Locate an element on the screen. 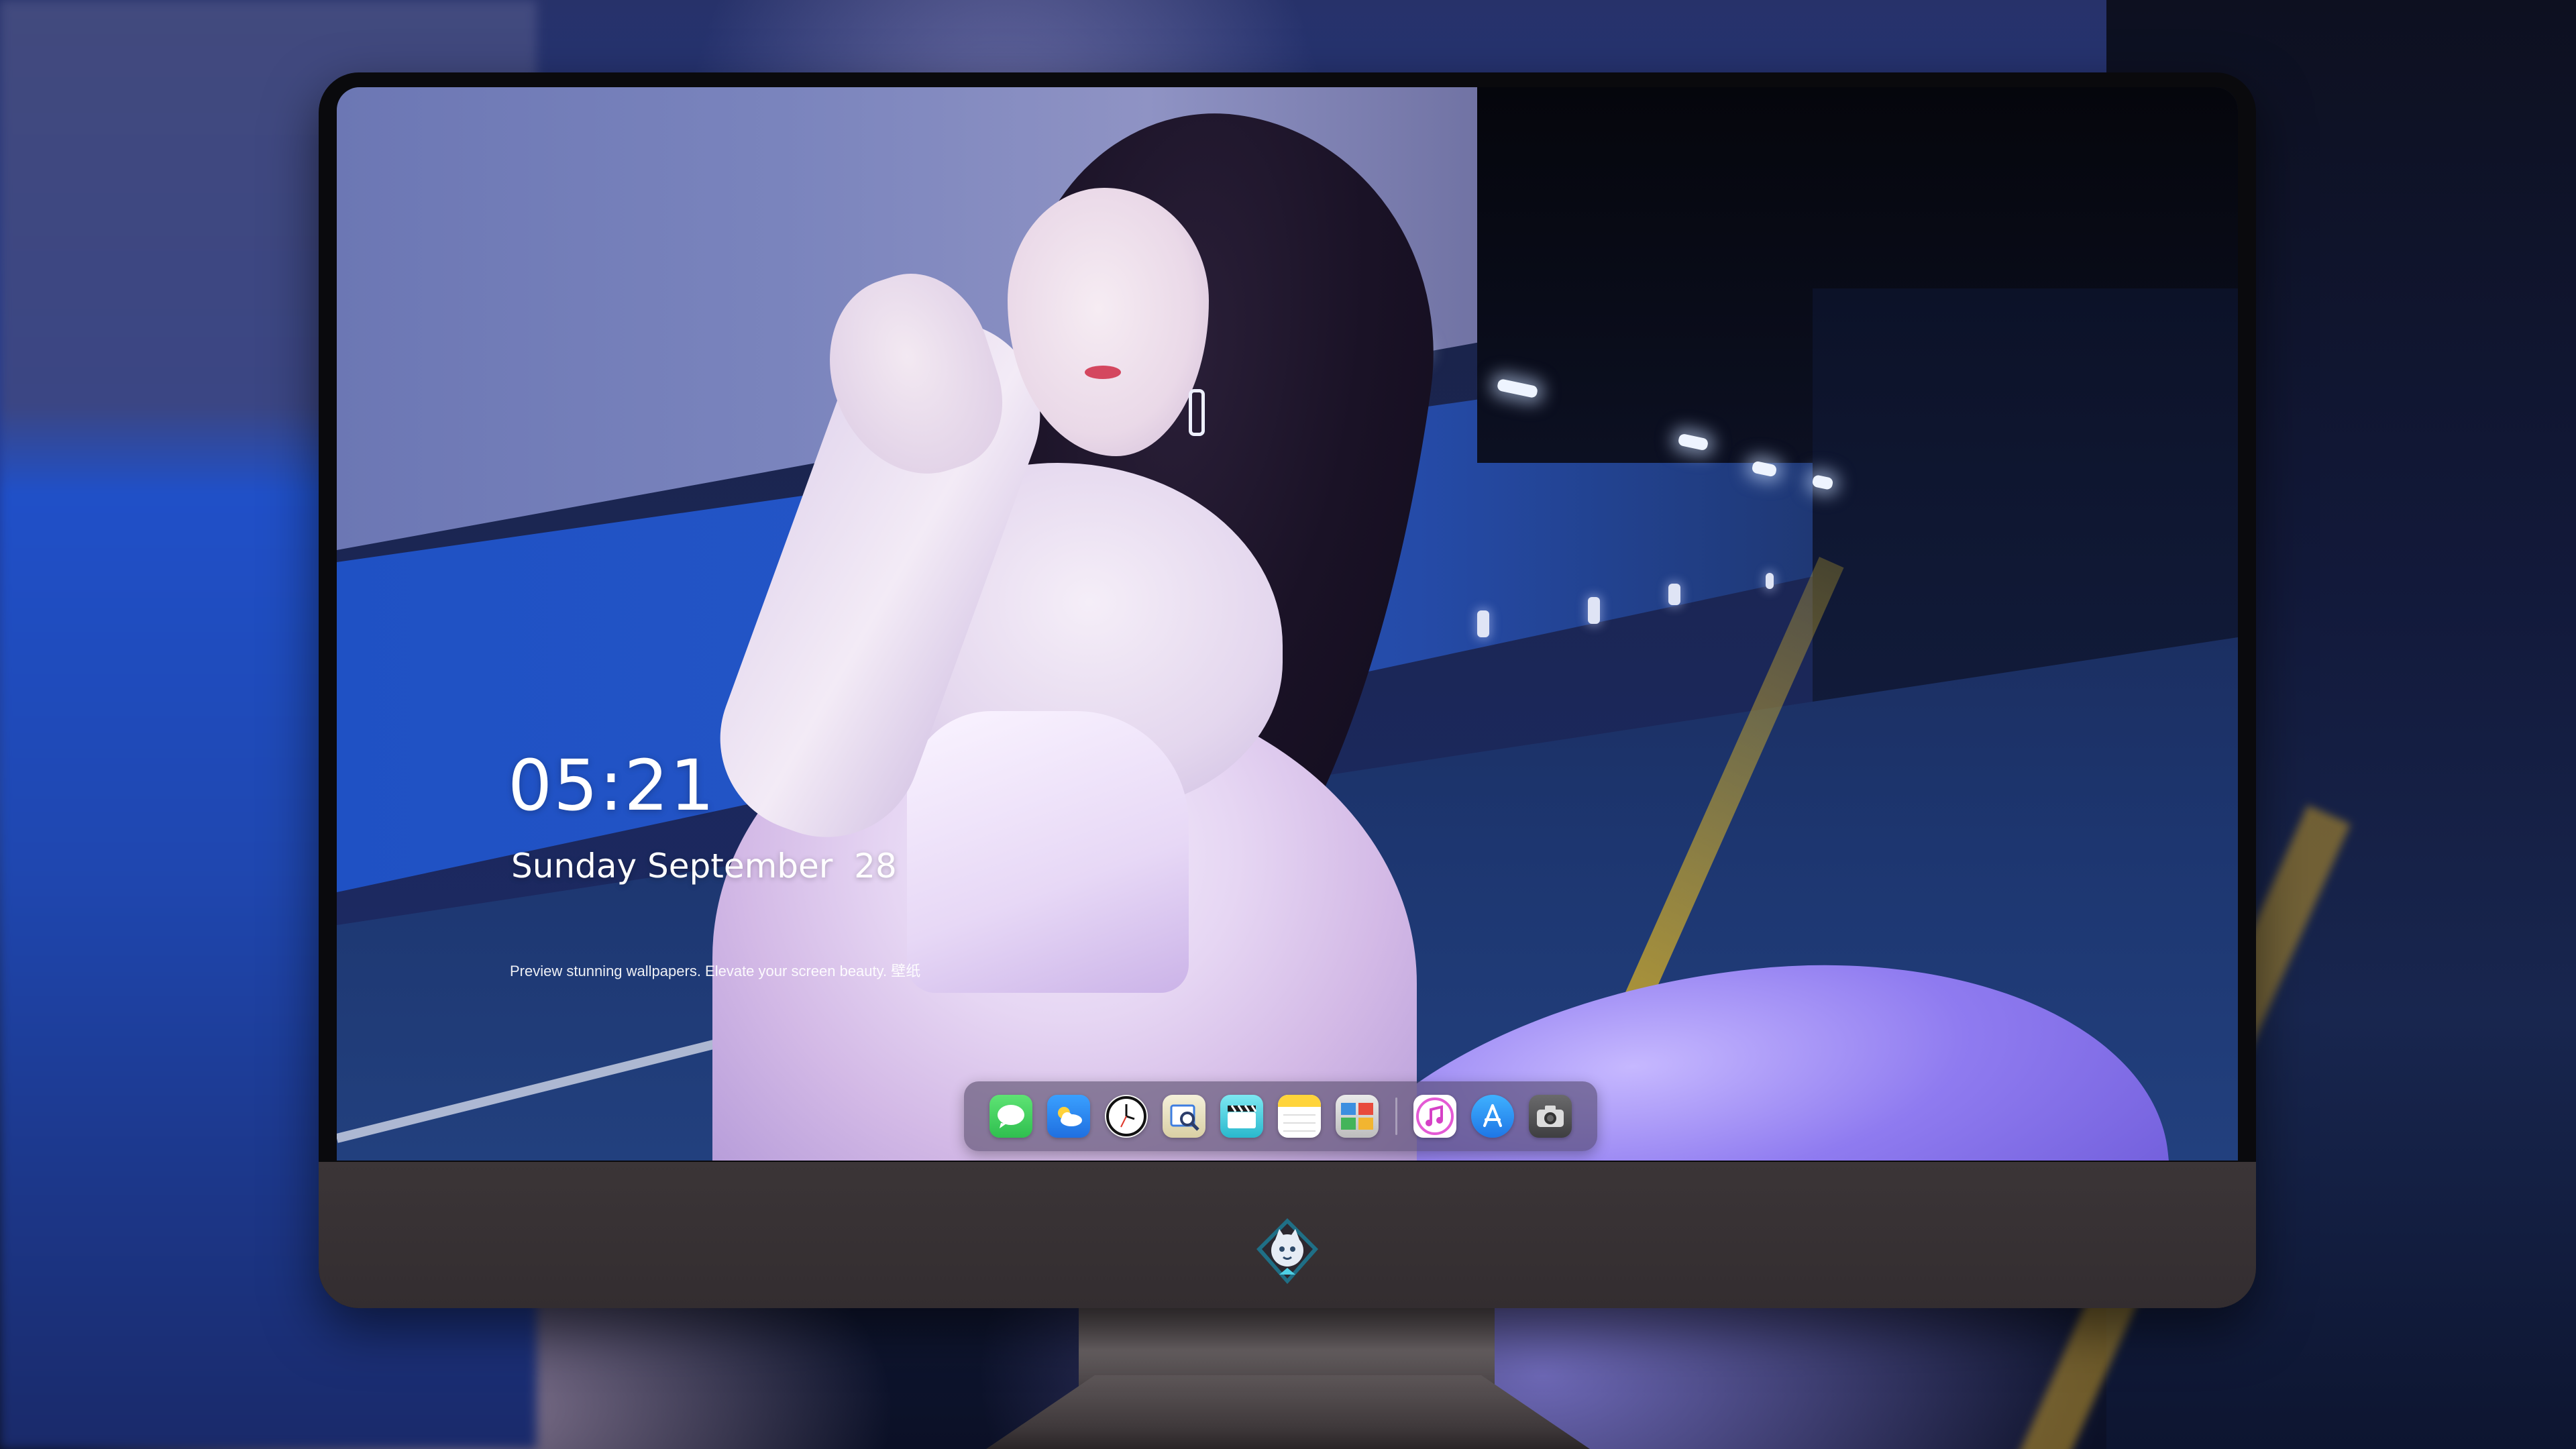 Image resolution: width=2576 pixels, height=1449 pixels. dock is located at coordinates (1280, 1116).